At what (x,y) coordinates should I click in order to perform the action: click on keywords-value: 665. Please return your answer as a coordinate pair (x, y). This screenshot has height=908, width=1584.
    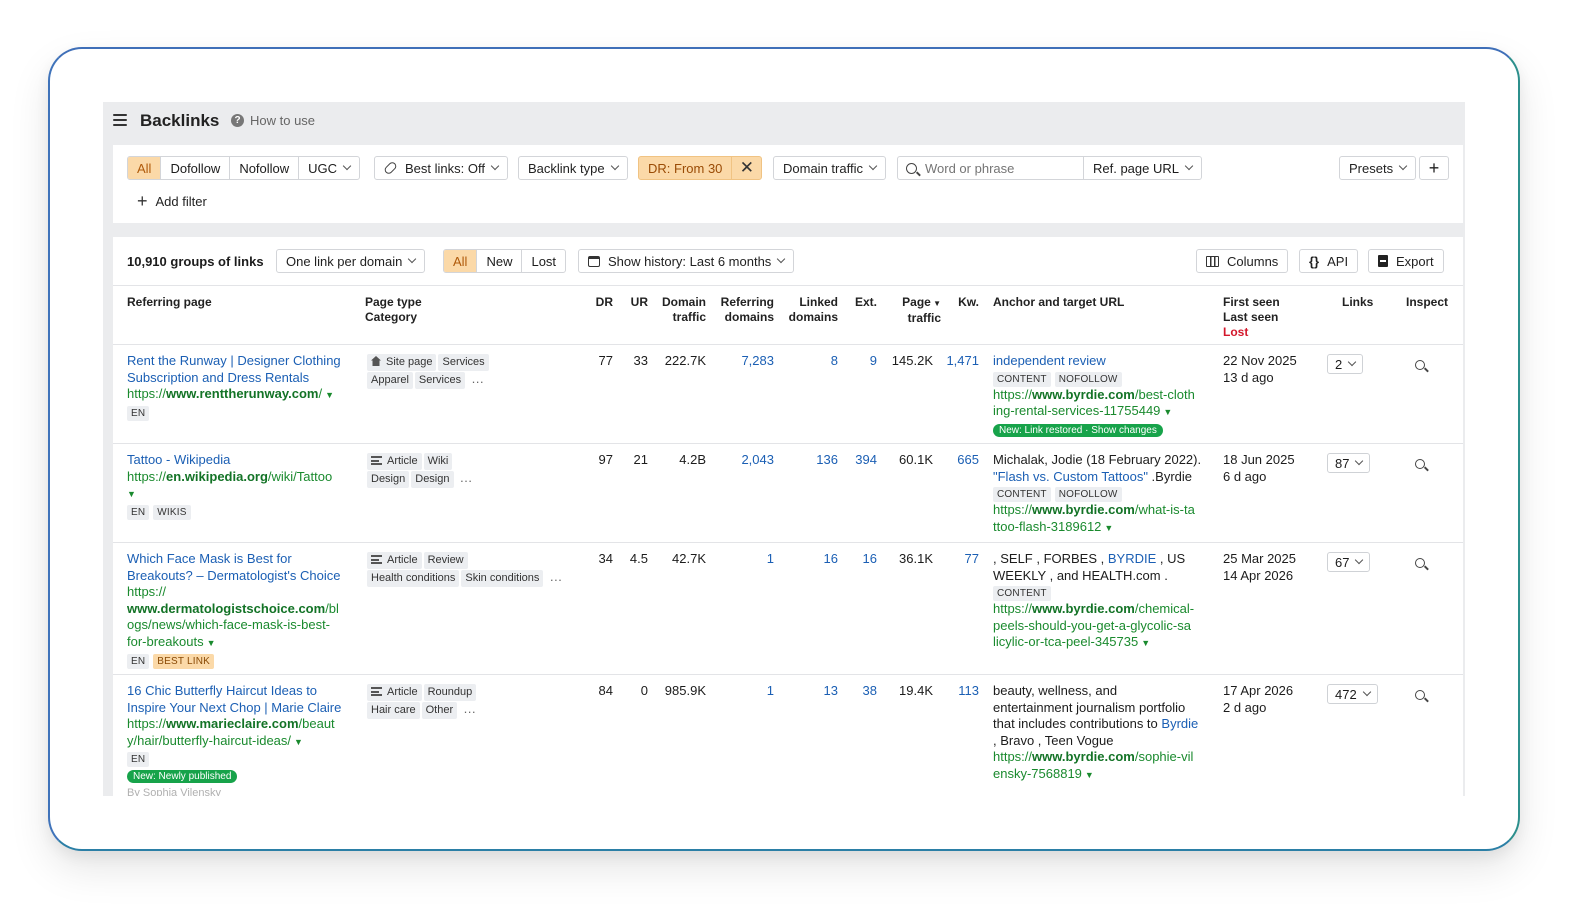
    Looking at the image, I should click on (960, 460).